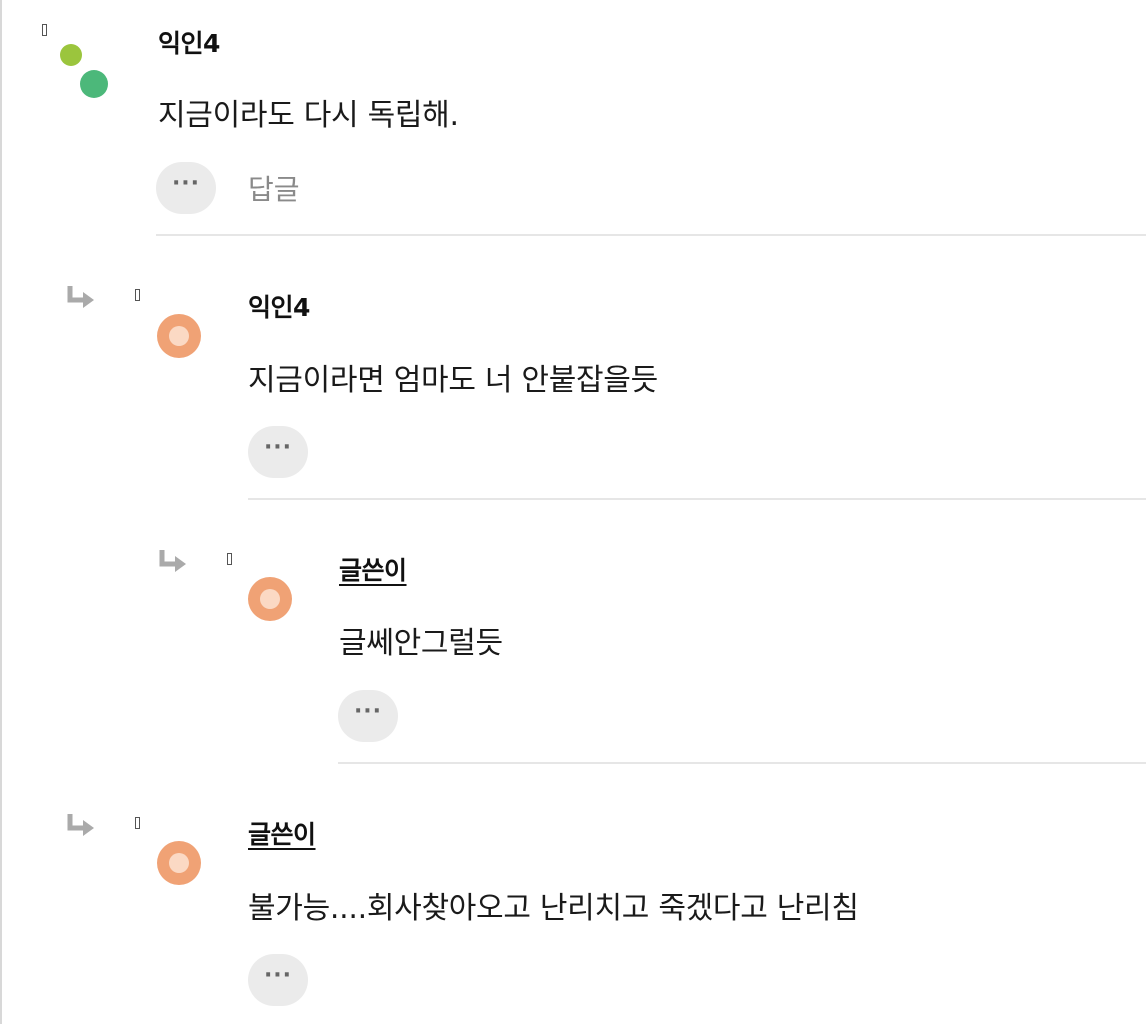  I want to click on left-border, so click(1, 512).